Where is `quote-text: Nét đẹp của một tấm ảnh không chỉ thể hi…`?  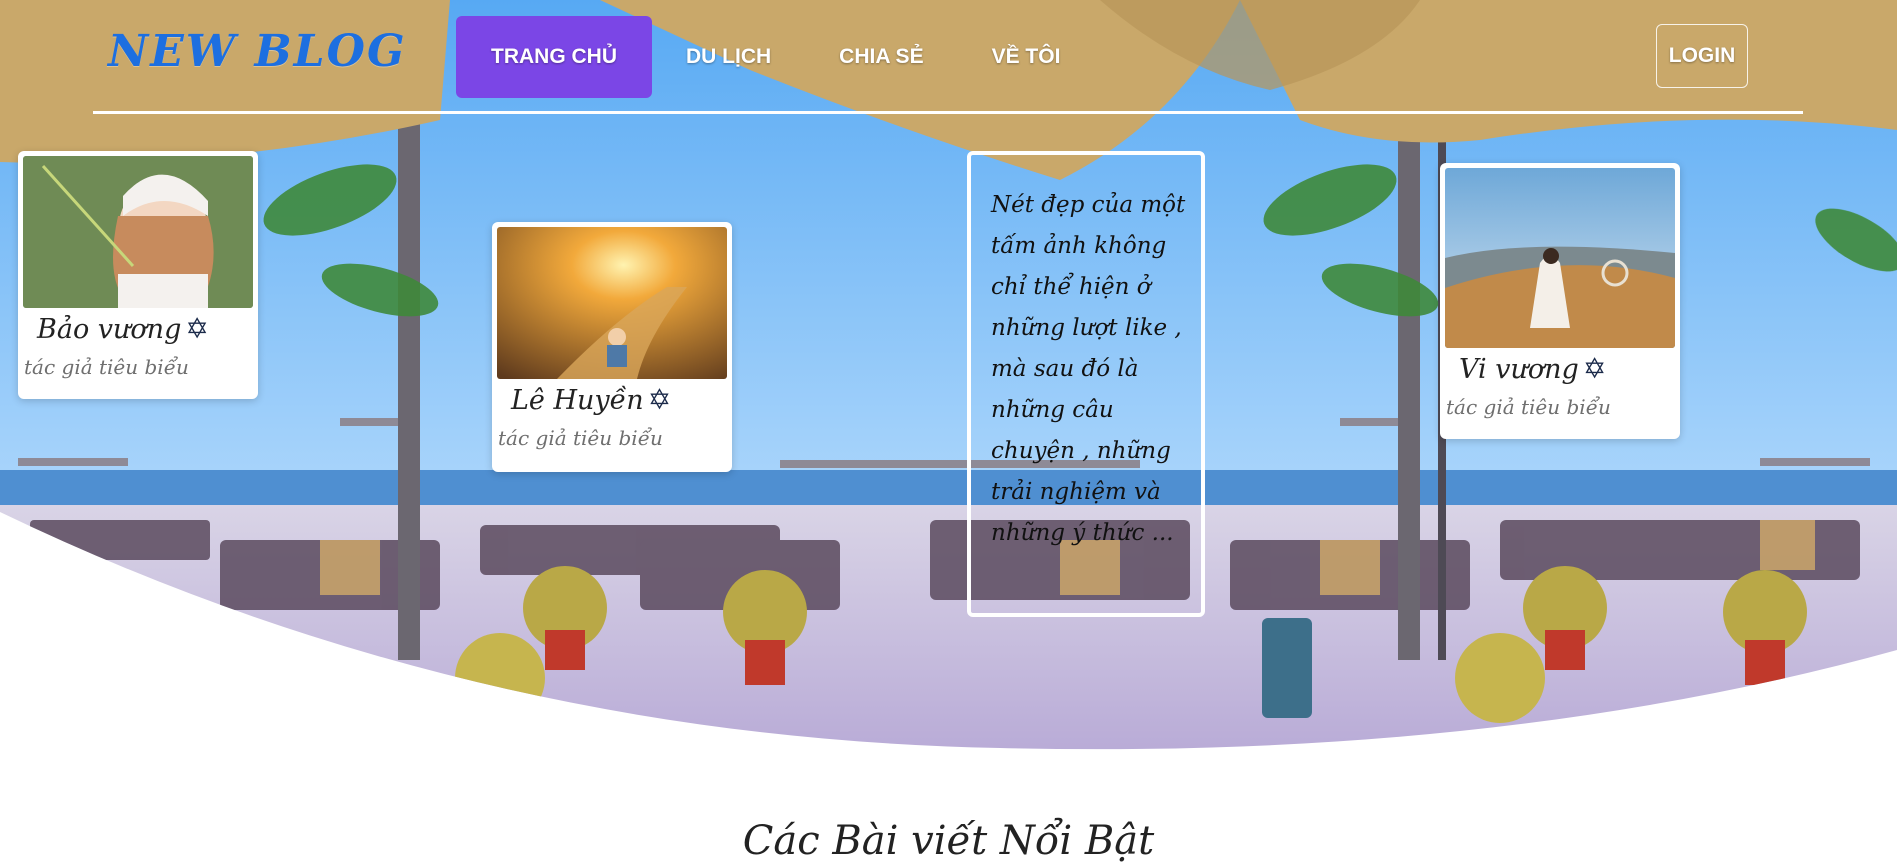 quote-text: Nét đẹp của một tấm ảnh không chỉ thể hi… is located at coordinates (1088, 369).